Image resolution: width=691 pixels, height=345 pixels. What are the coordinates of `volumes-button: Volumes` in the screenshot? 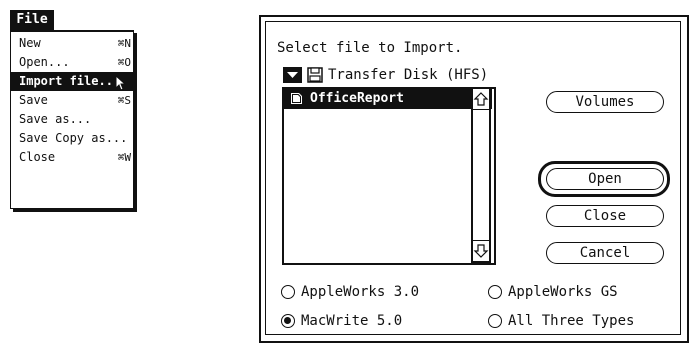 It's located at (605, 102).